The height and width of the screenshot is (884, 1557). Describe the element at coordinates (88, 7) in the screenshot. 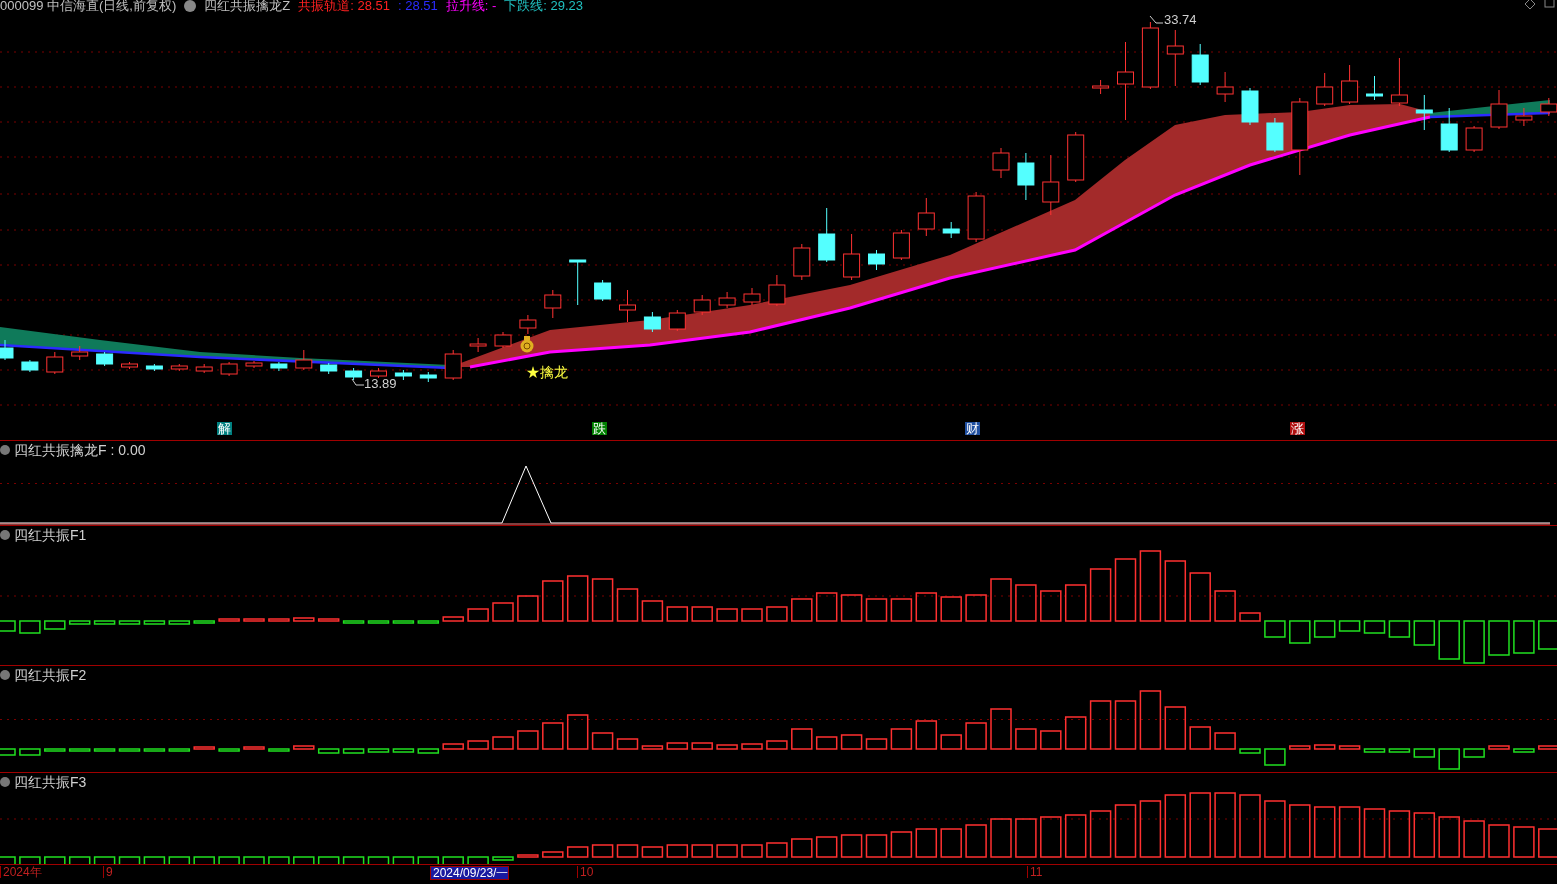

I see `stock-title: 000099 中信海直(日线,前复权)` at that location.